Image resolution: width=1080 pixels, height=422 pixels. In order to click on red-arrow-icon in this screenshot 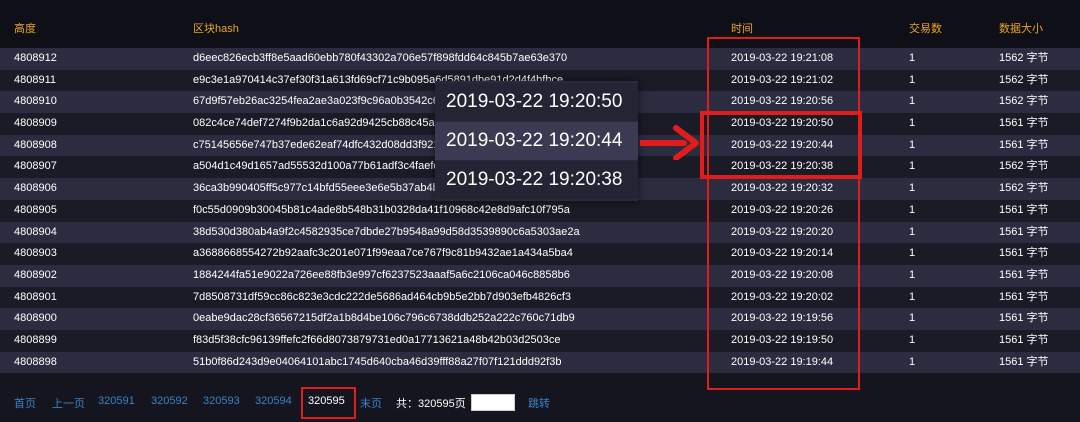, I will do `click(669, 142)`.